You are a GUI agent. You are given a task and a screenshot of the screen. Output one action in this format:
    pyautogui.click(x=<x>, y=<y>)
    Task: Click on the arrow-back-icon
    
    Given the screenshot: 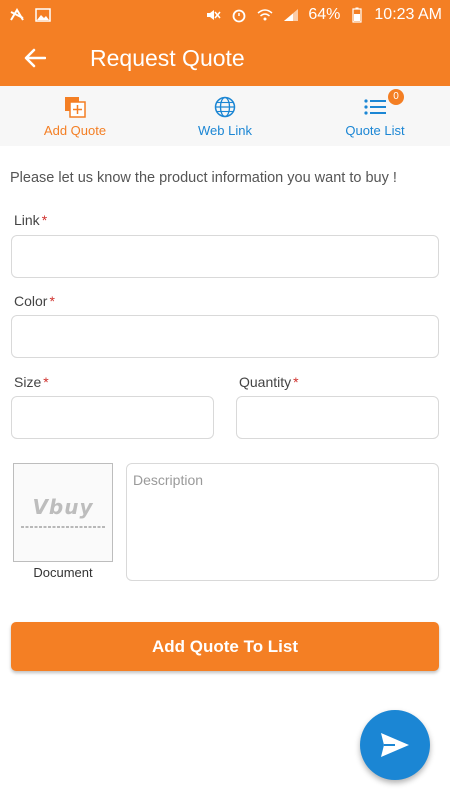 What is the action you would take?
    pyautogui.click(x=35, y=58)
    